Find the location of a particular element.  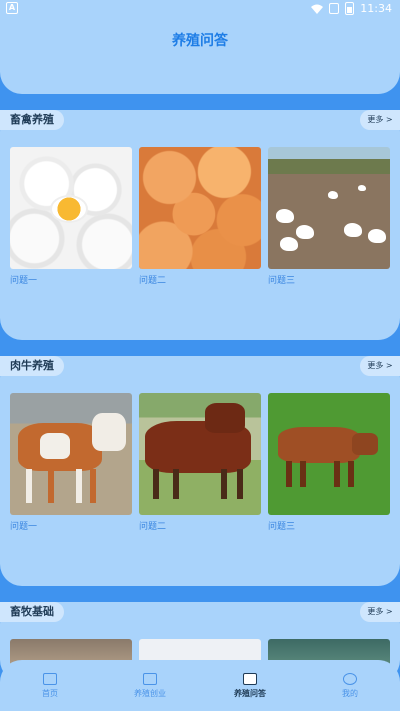

farm-icon is located at coordinates (150, 678).